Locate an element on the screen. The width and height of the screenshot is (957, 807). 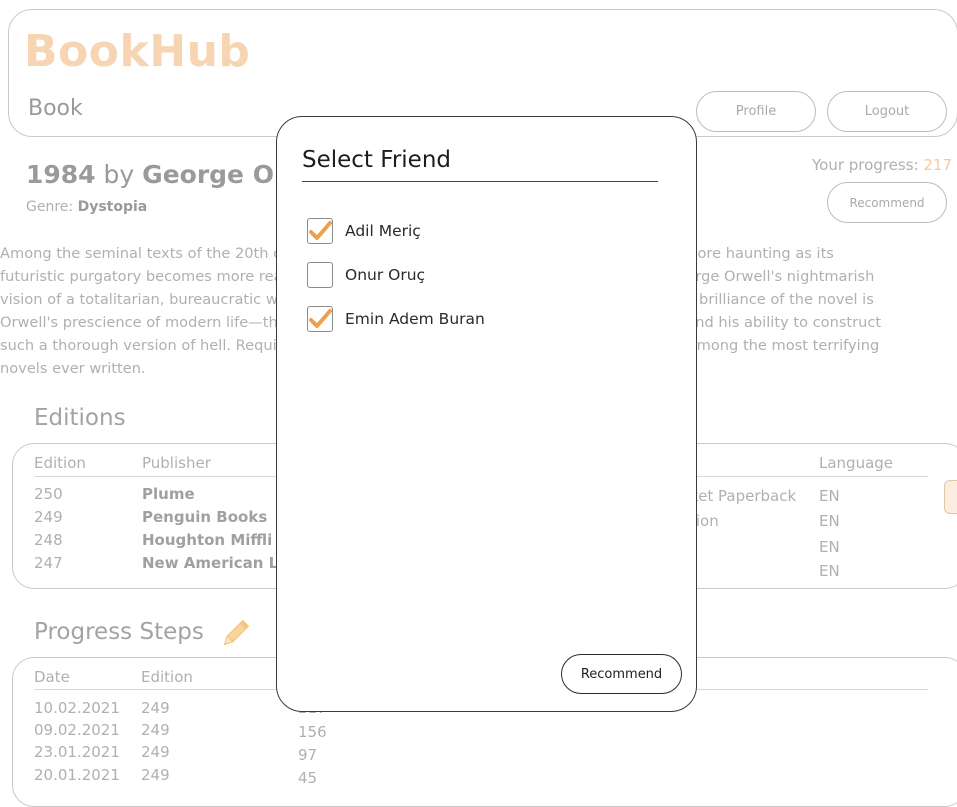
friend-item: Emin Adem Buran is located at coordinates (396, 319).